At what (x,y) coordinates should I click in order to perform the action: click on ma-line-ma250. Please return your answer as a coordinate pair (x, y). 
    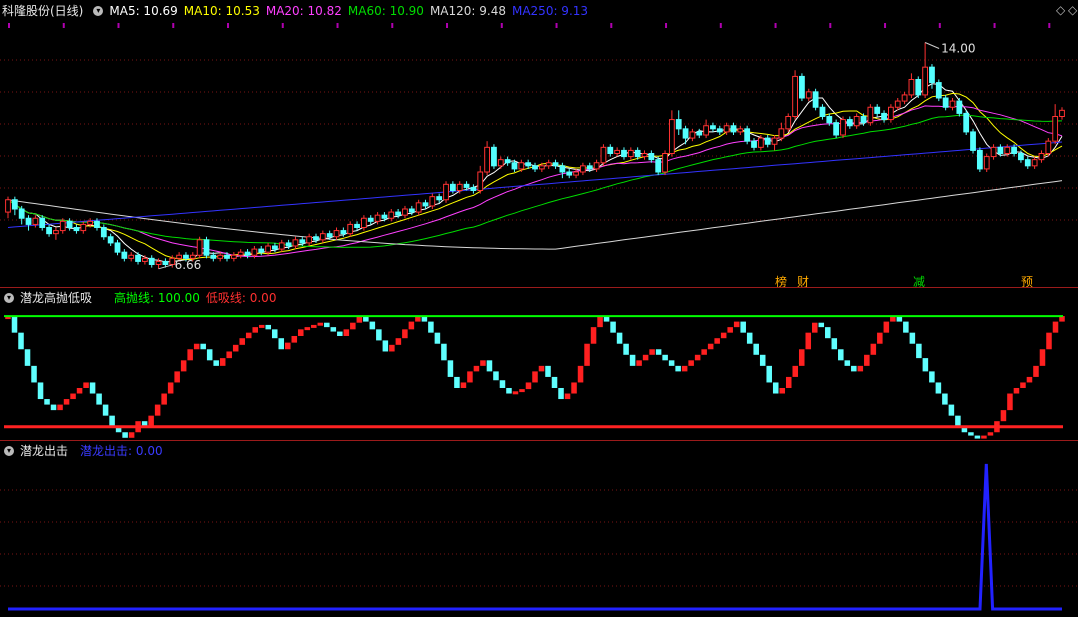
    Looking at the image, I should click on (535, 184).